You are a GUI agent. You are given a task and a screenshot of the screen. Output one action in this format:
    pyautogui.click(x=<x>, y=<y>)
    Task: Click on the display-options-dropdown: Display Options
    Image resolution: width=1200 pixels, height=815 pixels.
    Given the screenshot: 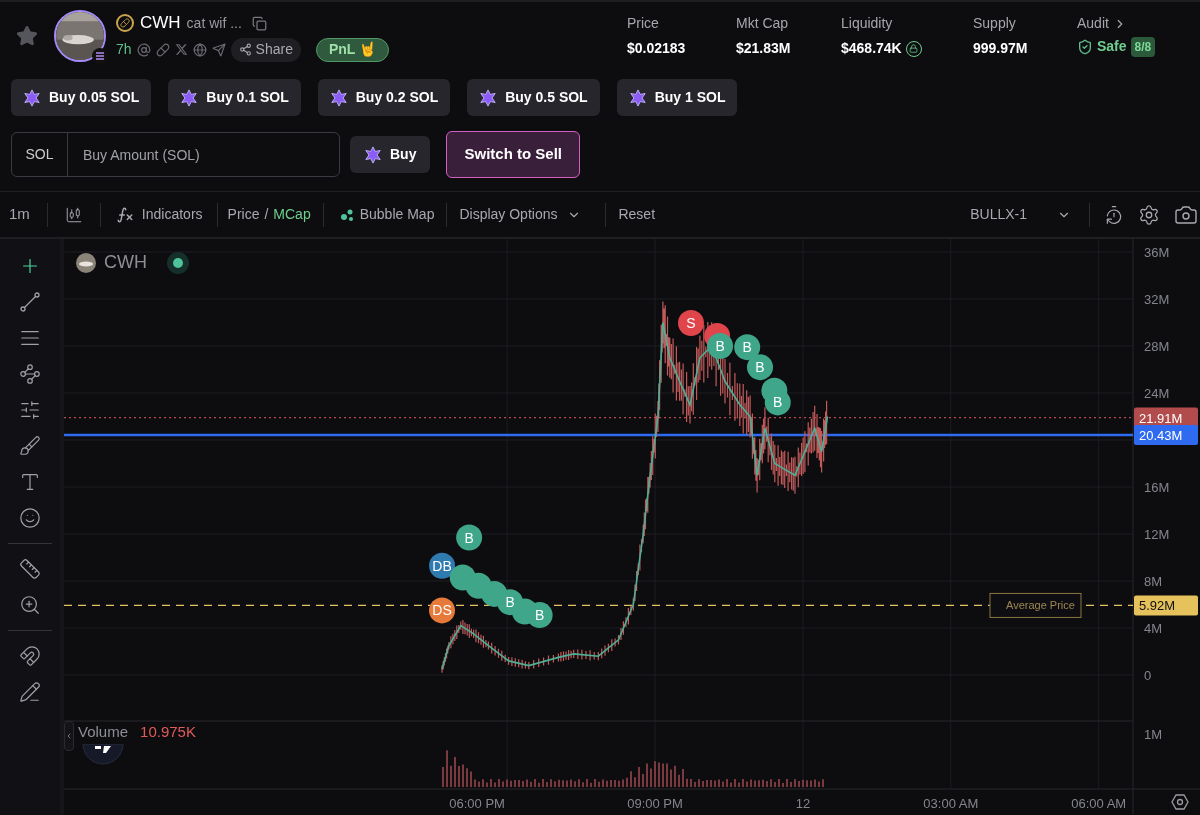 What is the action you would take?
    pyautogui.click(x=520, y=214)
    